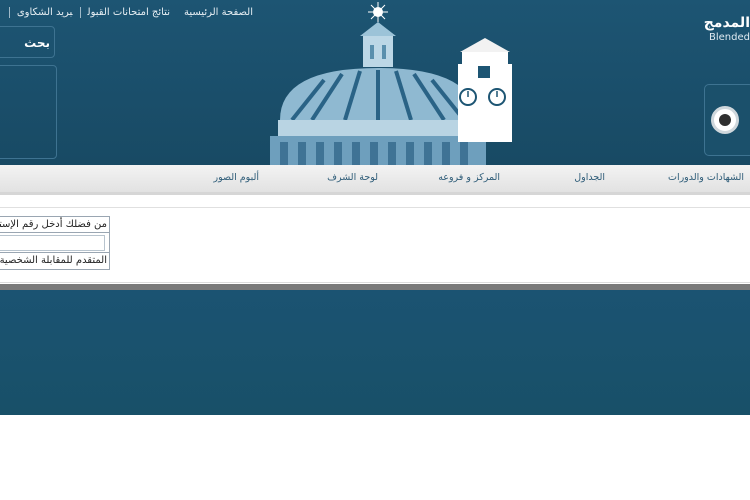 Image resolution: width=750 pixels, height=500 pixels. Describe the element at coordinates (44, 12) in the screenshot. I see `complaints-mail-link: بريد الشكاوى` at that location.